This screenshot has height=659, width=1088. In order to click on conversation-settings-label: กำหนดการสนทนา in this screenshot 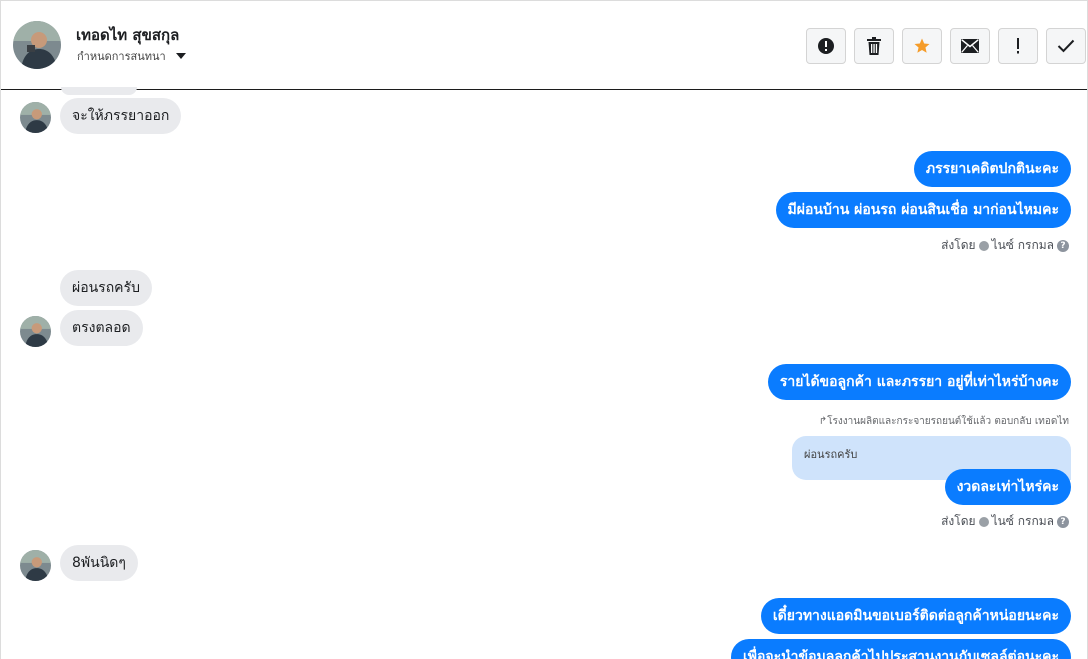, I will do `click(121, 56)`.